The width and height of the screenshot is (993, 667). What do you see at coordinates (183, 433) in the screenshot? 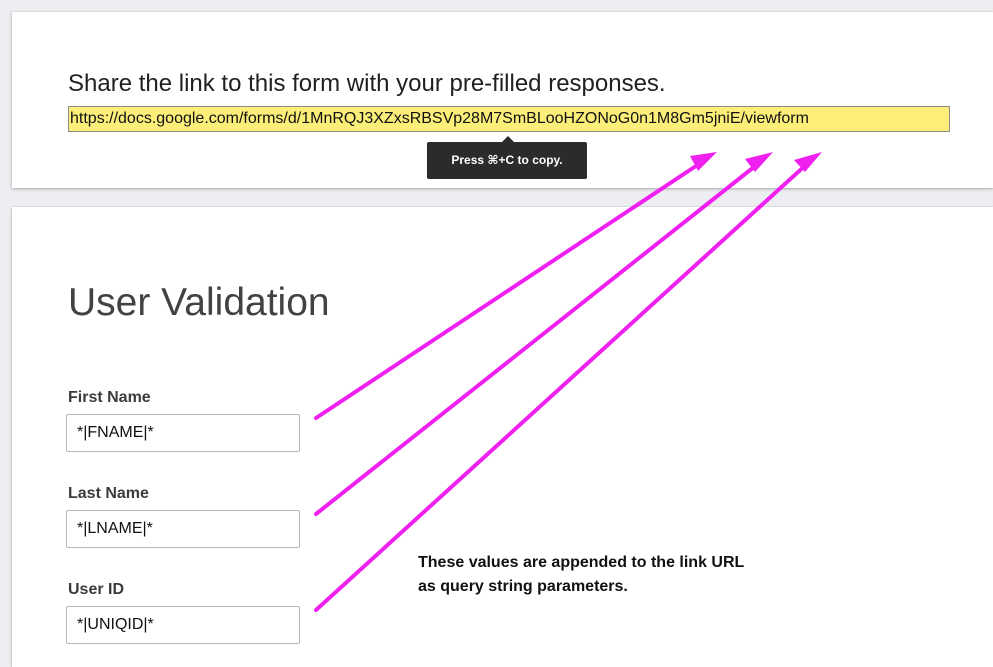
I see `first-name-input` at bounding box center [183, 433].